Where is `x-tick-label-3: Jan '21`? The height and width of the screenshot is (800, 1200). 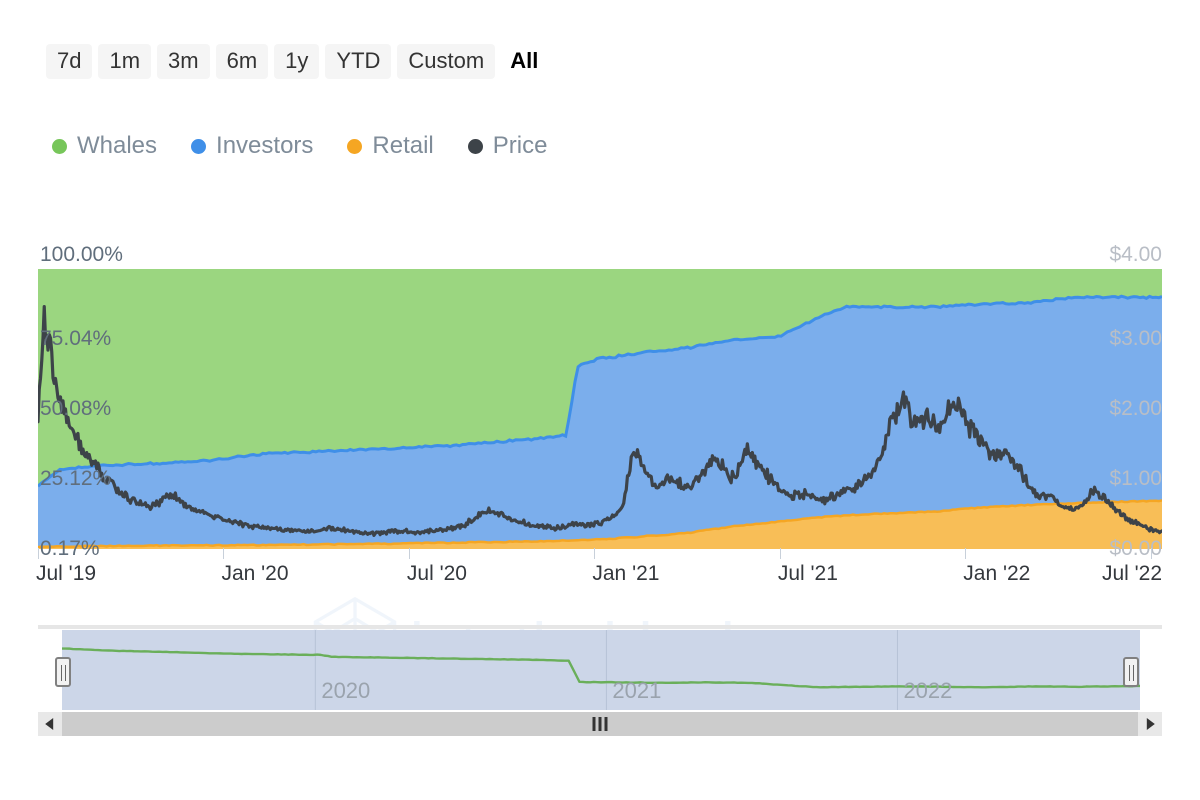
x-tick-label-3: Jan '21 is located at coordinates (626, 573).